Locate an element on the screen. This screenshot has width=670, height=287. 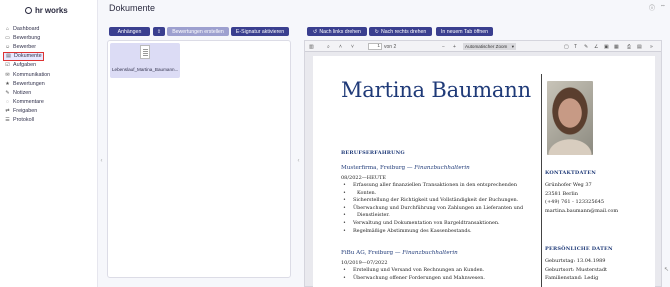
sidebar-item-kommunikation: ✉ Kommunikation is located at coordinates (49, 74).